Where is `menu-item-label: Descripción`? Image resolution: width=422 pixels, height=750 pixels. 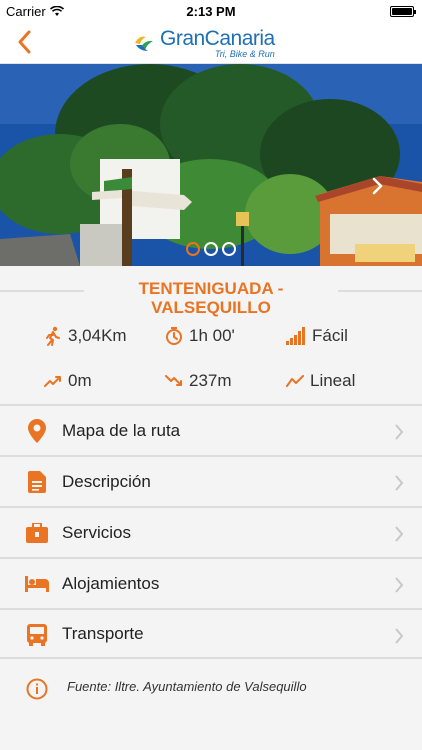
menu-item-label: Descripción is located at coordinates (106, 481).